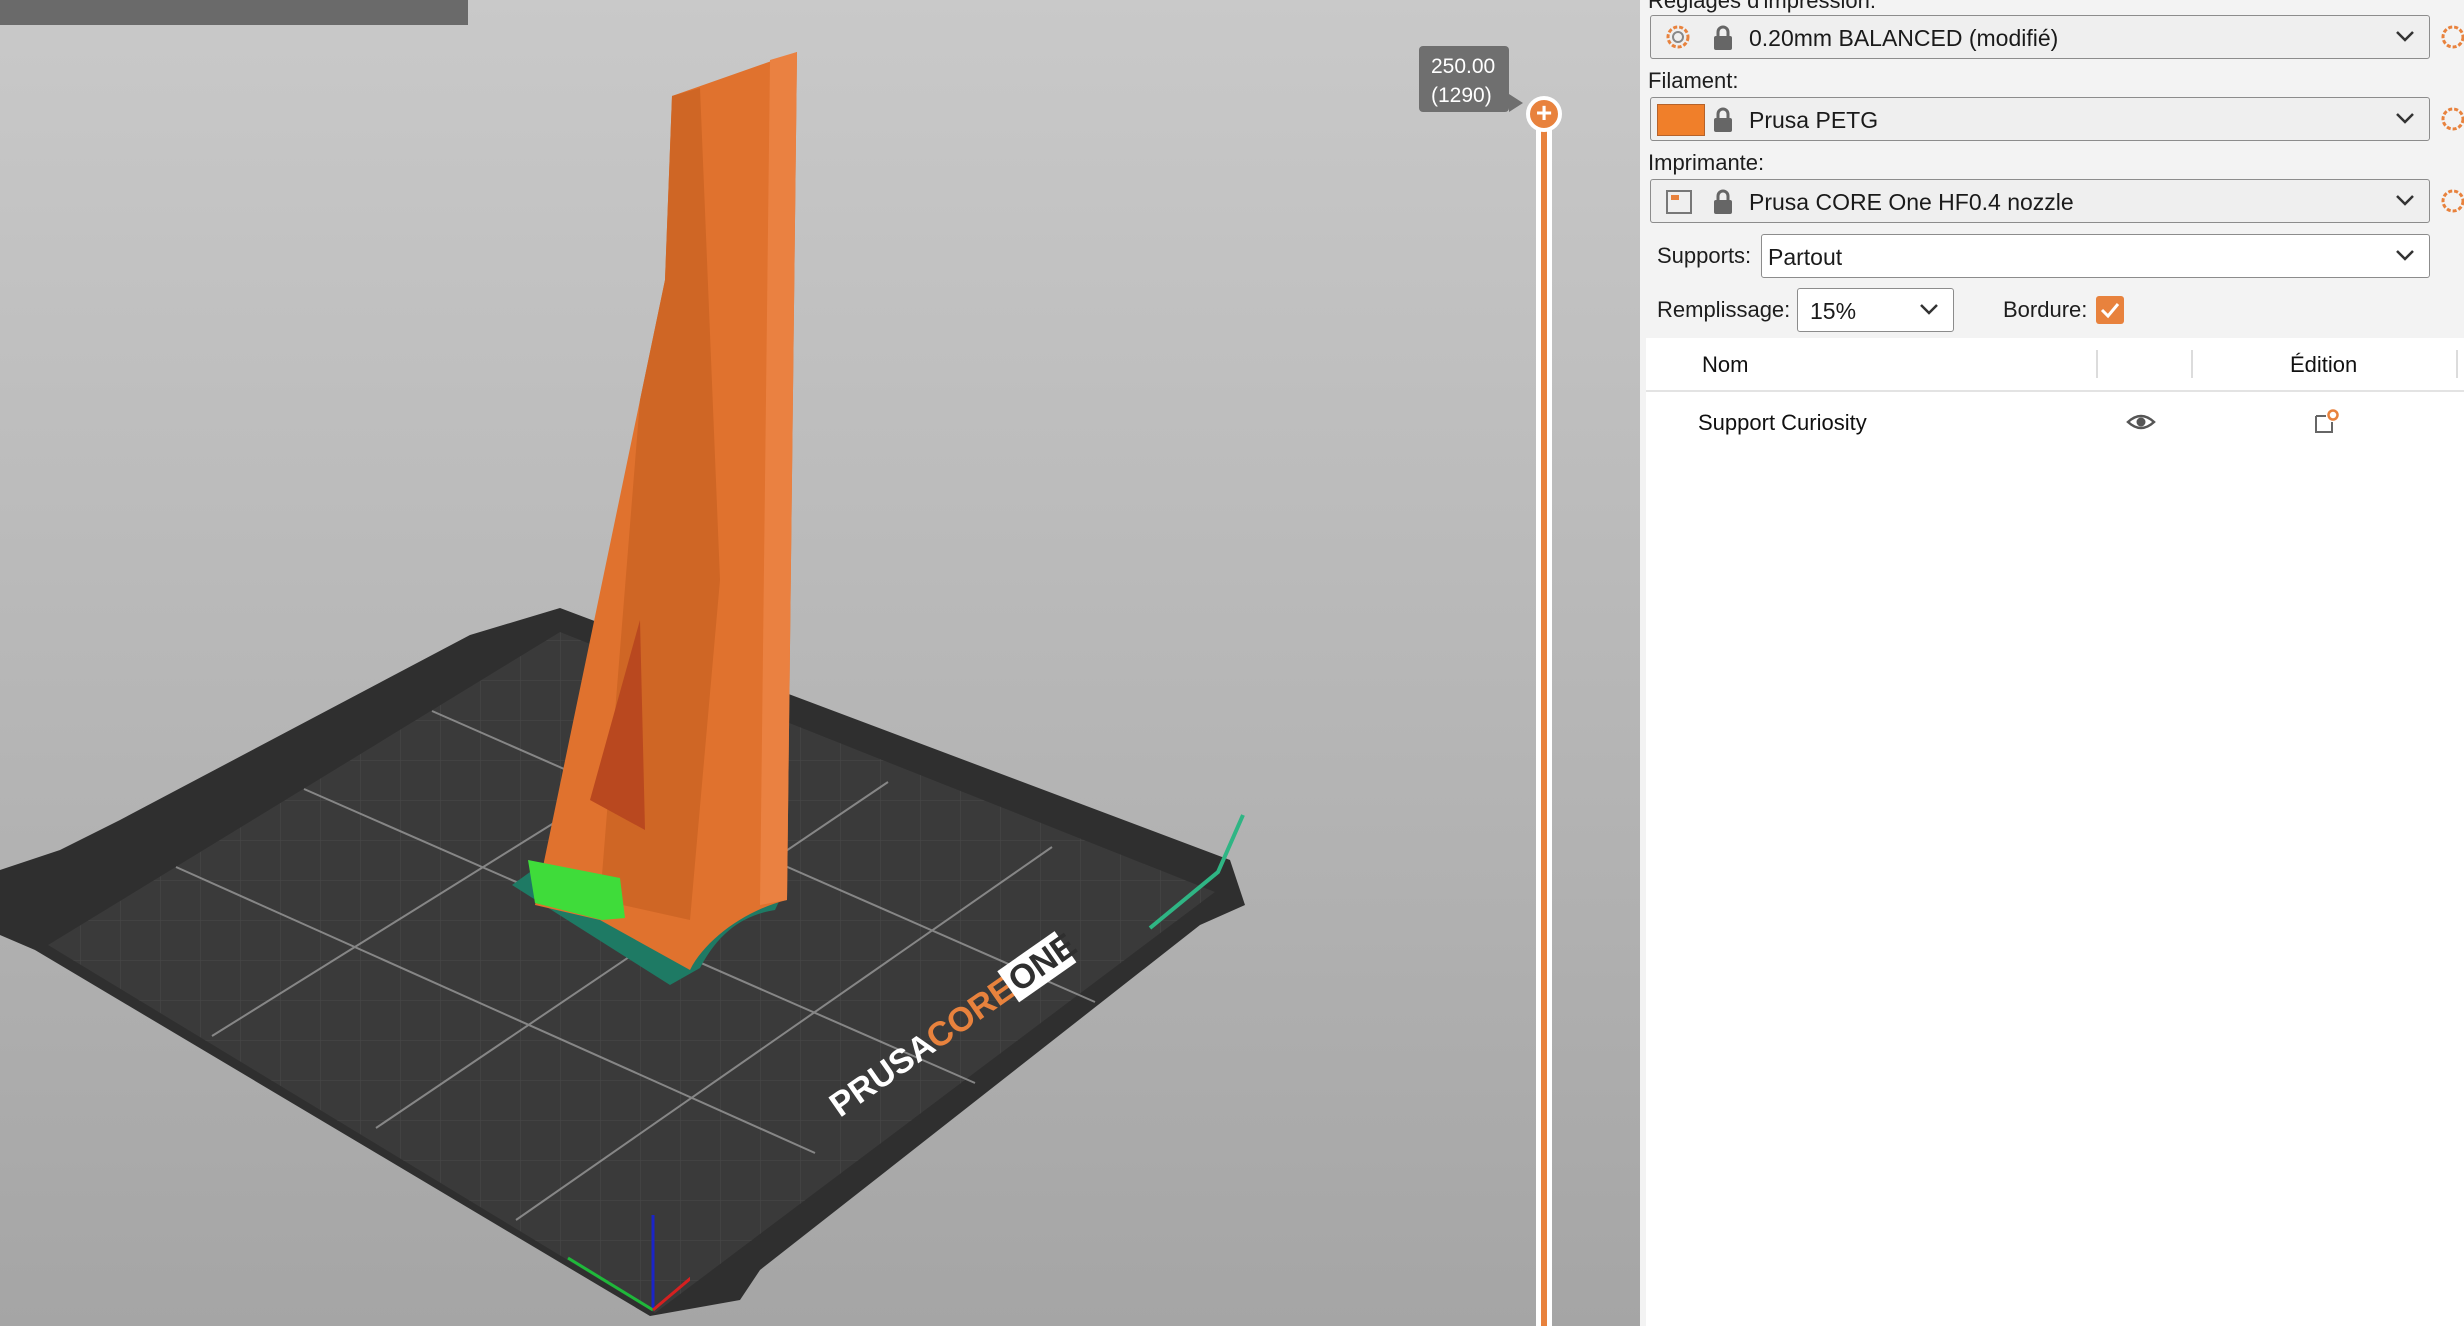 The height and width of the screenshot is (1326, 2464). I want to click on infill-value: 15%, so click(1833, 311).